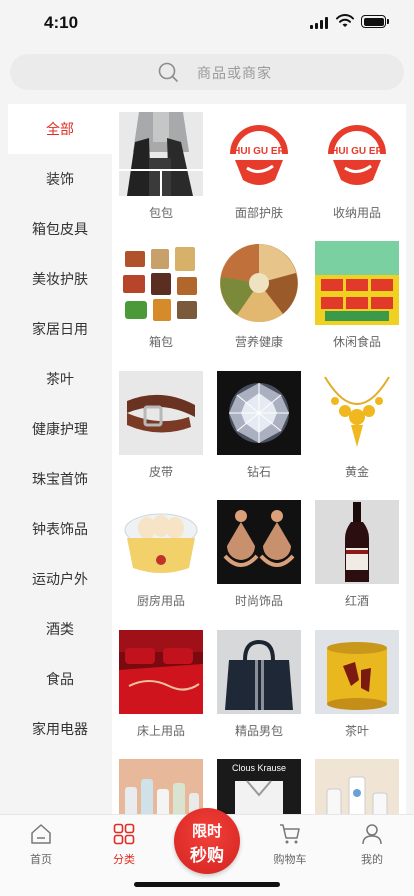  Describe the element at coordinates (259, 283) in the screenshot. I see `nuts-platter-image` at that location.